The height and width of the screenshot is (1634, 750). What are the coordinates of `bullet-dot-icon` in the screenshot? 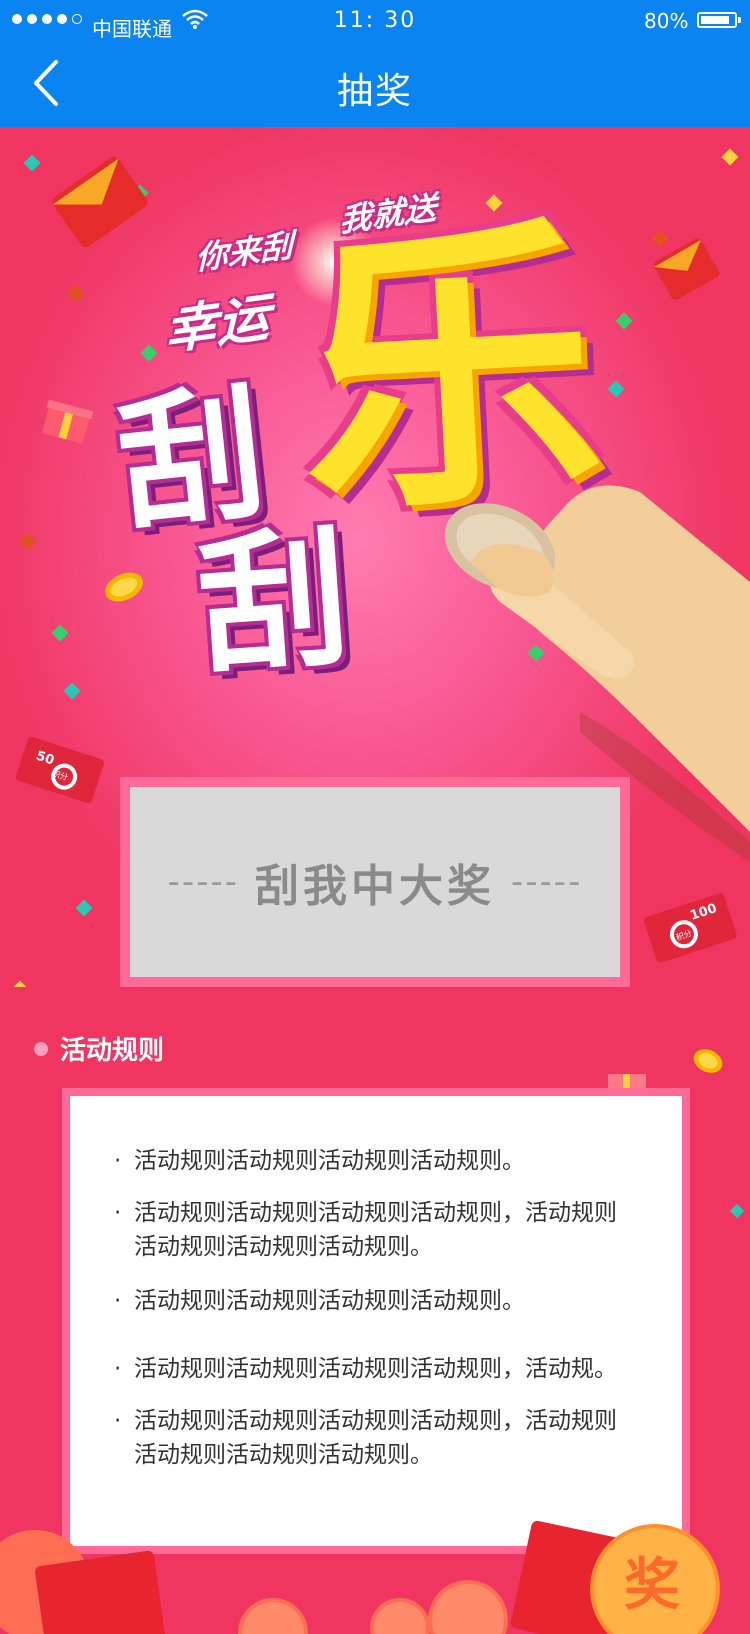 It's located at (41, 1048).